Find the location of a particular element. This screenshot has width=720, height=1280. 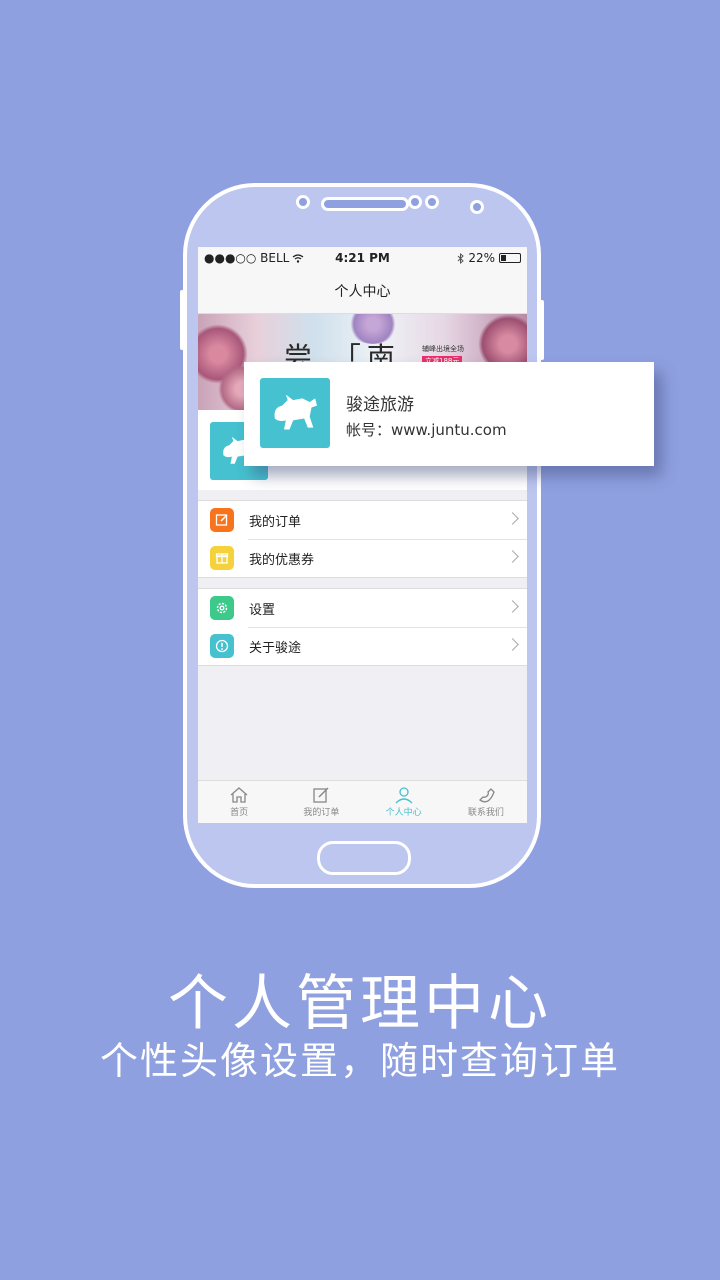

tab-label: 个人中心 is located at coordinates (403, 813).